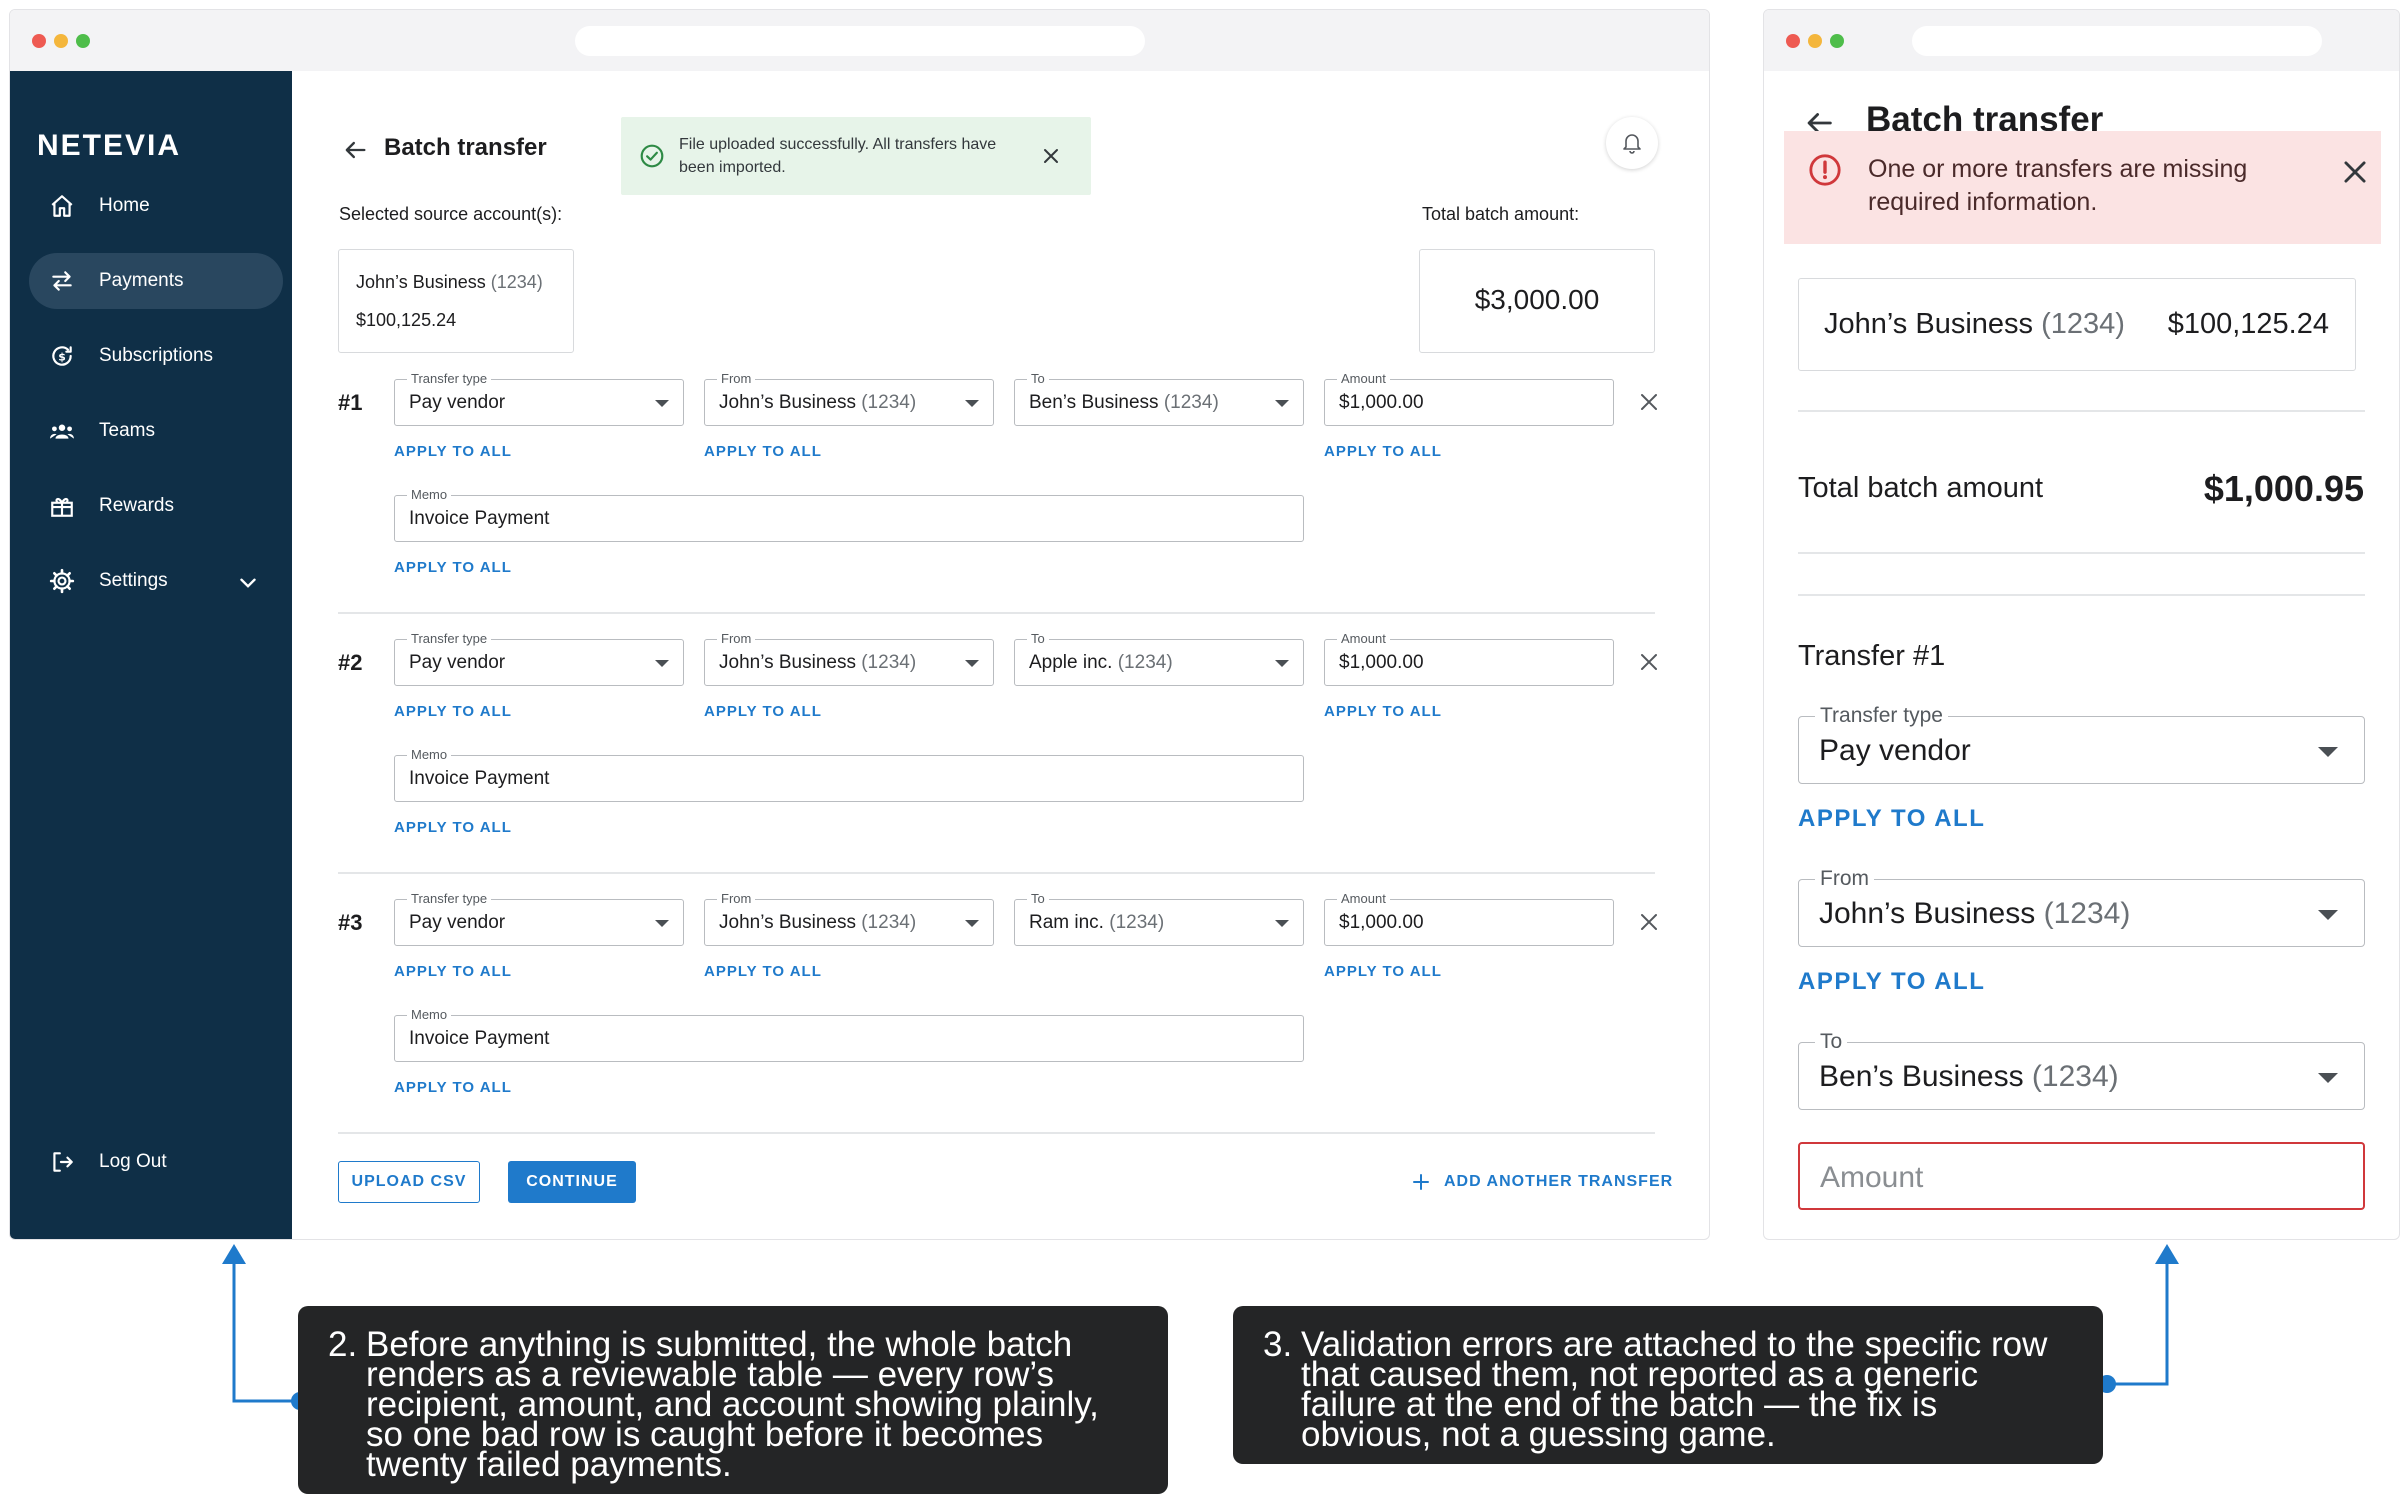  What do you see at coordinates (1872, 656) in the screenshot?
I see `transfer-heading: Transfer #1` at bounding box center [1872, 656].